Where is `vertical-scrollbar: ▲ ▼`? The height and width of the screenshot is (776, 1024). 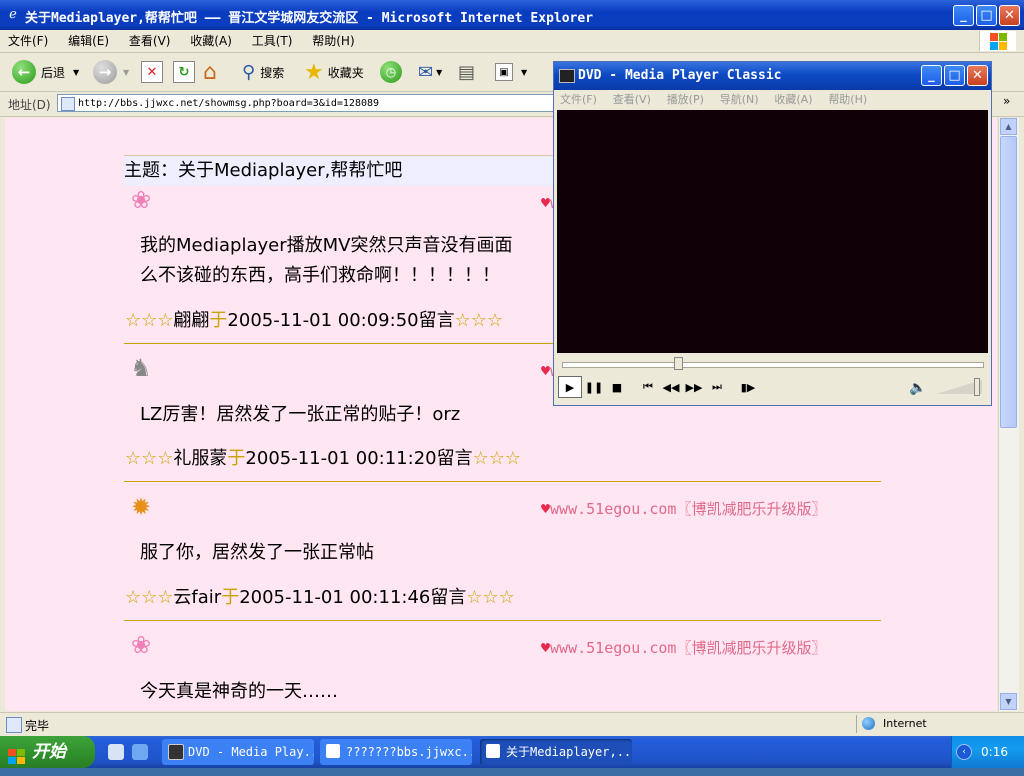
vertical-scrollbar: ▲ ▼ is located at coordinates (1008, 414).